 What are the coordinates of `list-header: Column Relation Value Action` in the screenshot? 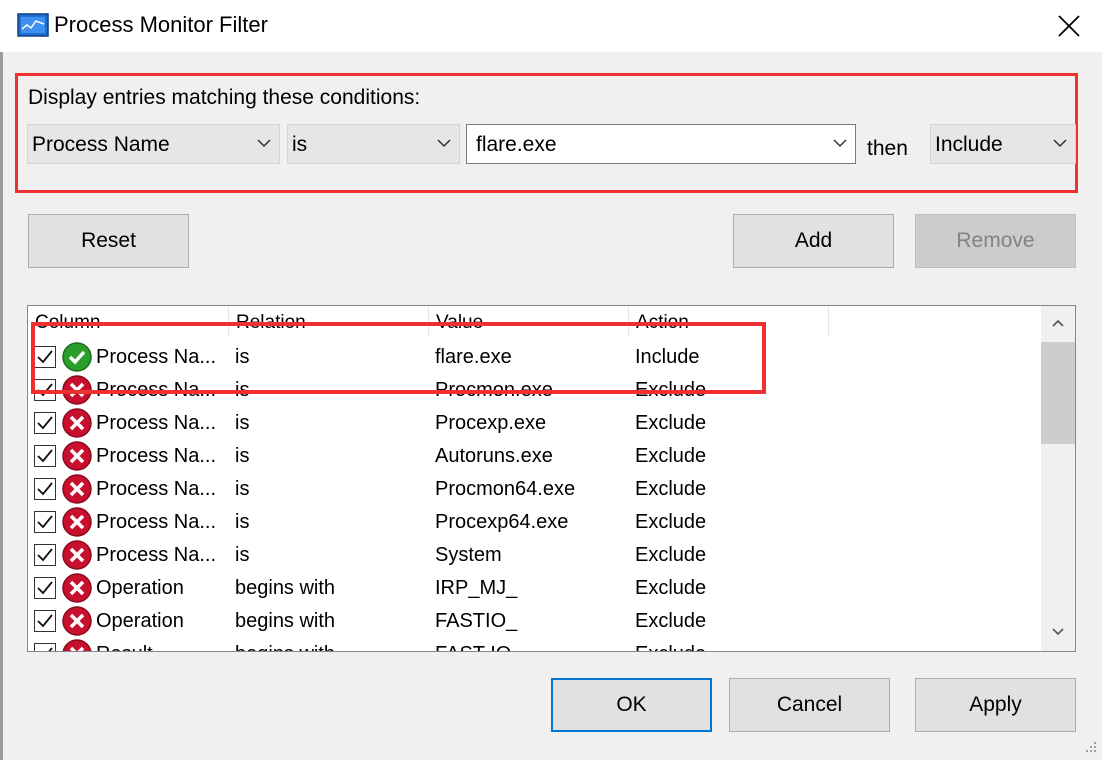 It's located at (533, 321).